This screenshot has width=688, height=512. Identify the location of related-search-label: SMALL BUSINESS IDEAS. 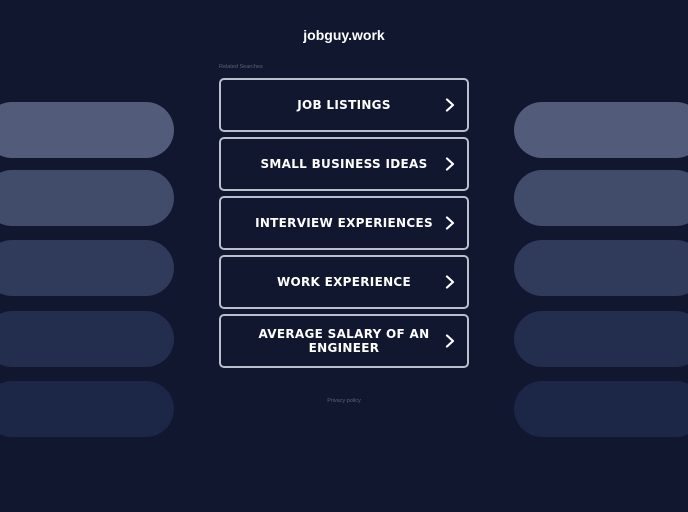
(344, 164).